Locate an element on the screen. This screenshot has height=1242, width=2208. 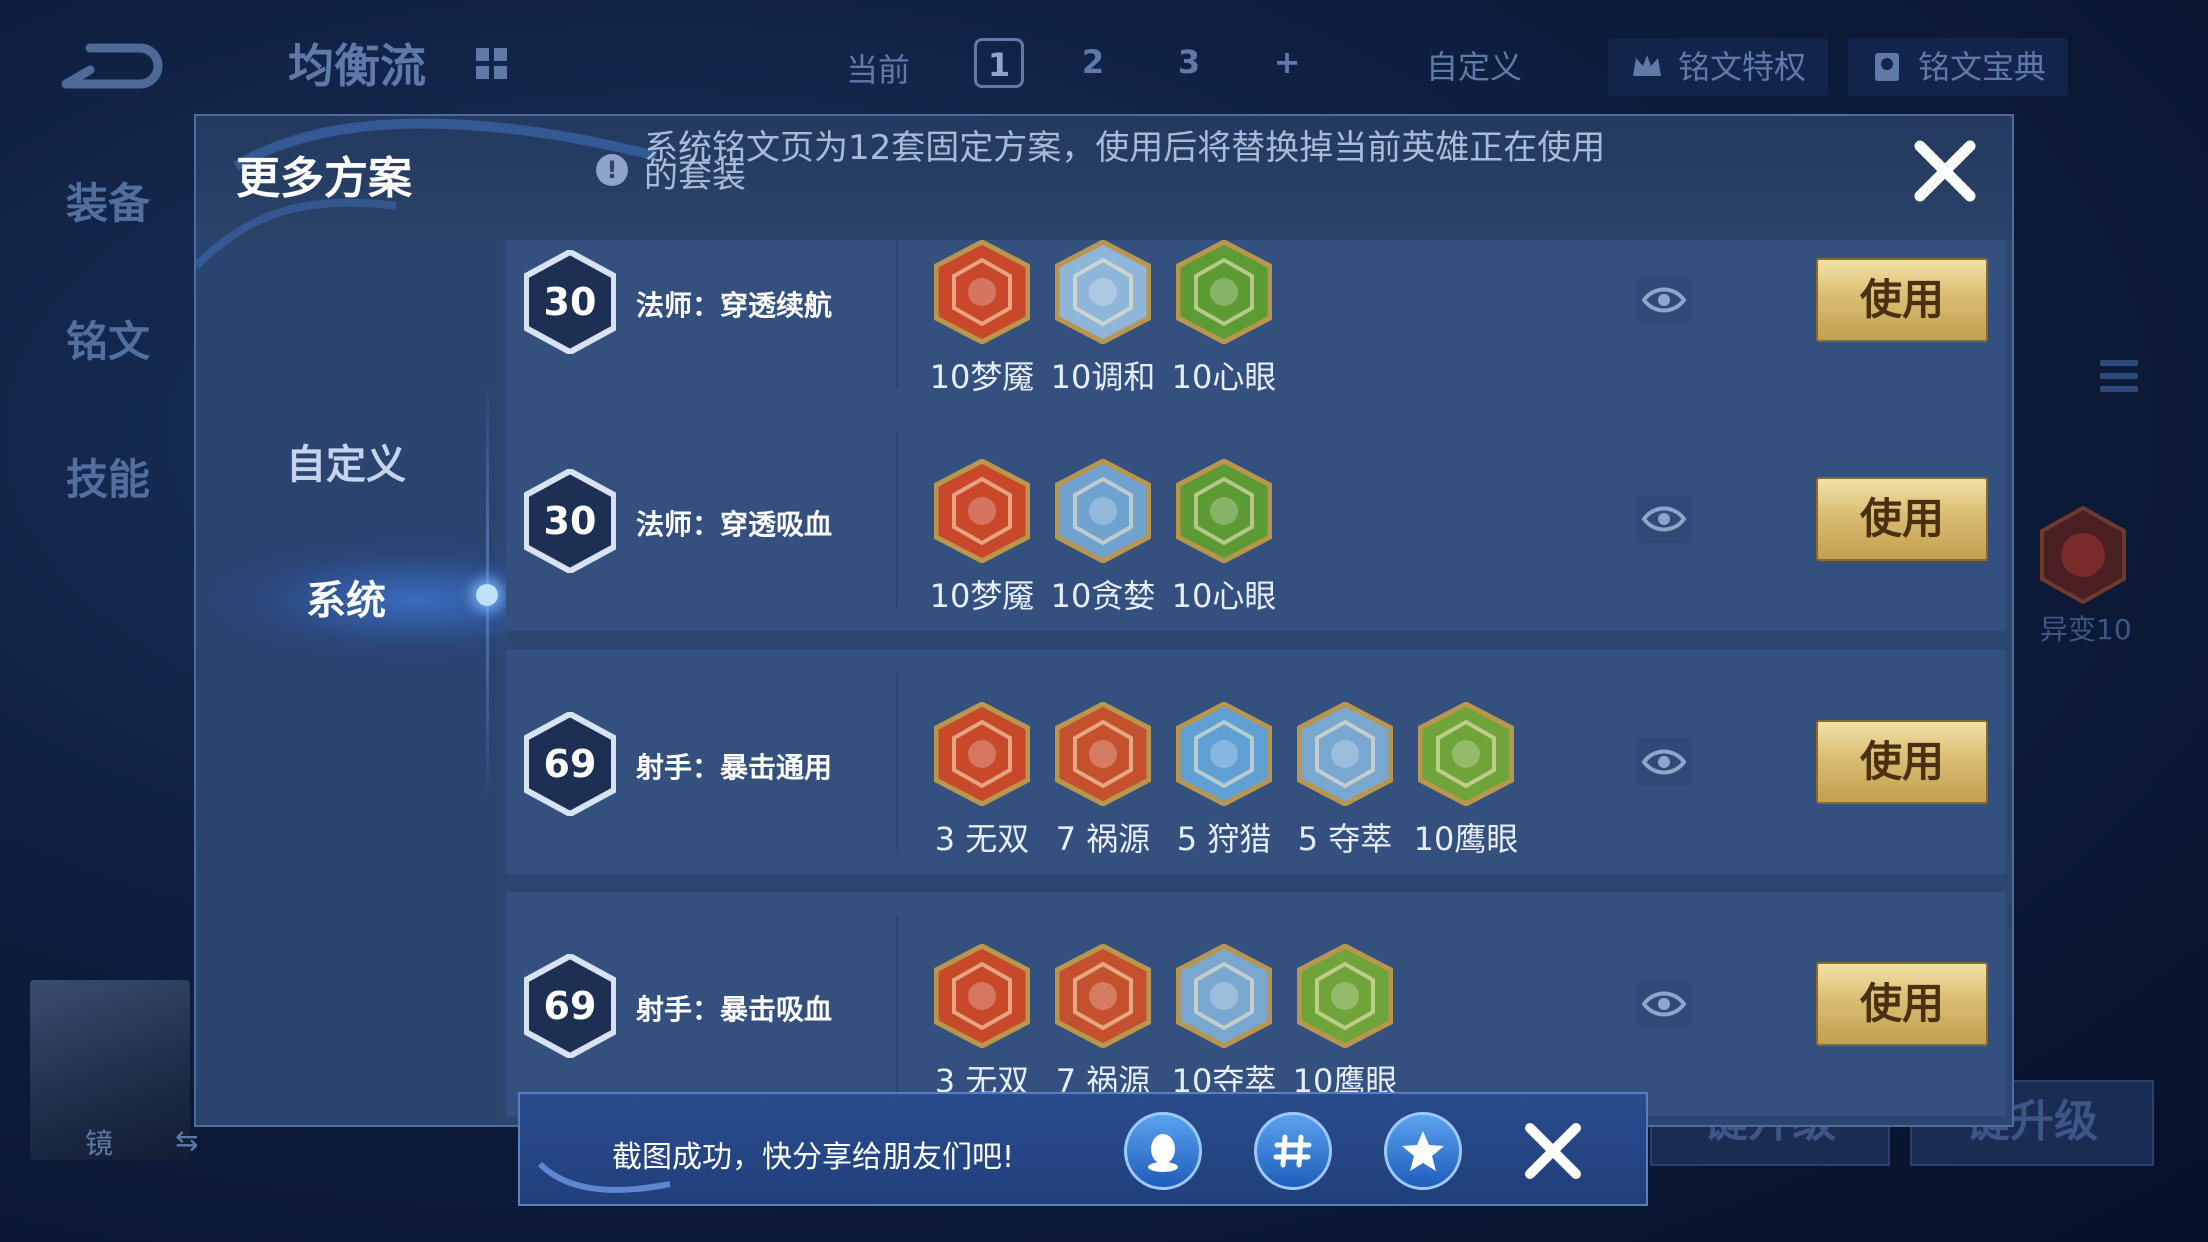
rune-item: 10夺萃 is located at coordinates (1224, 1023).